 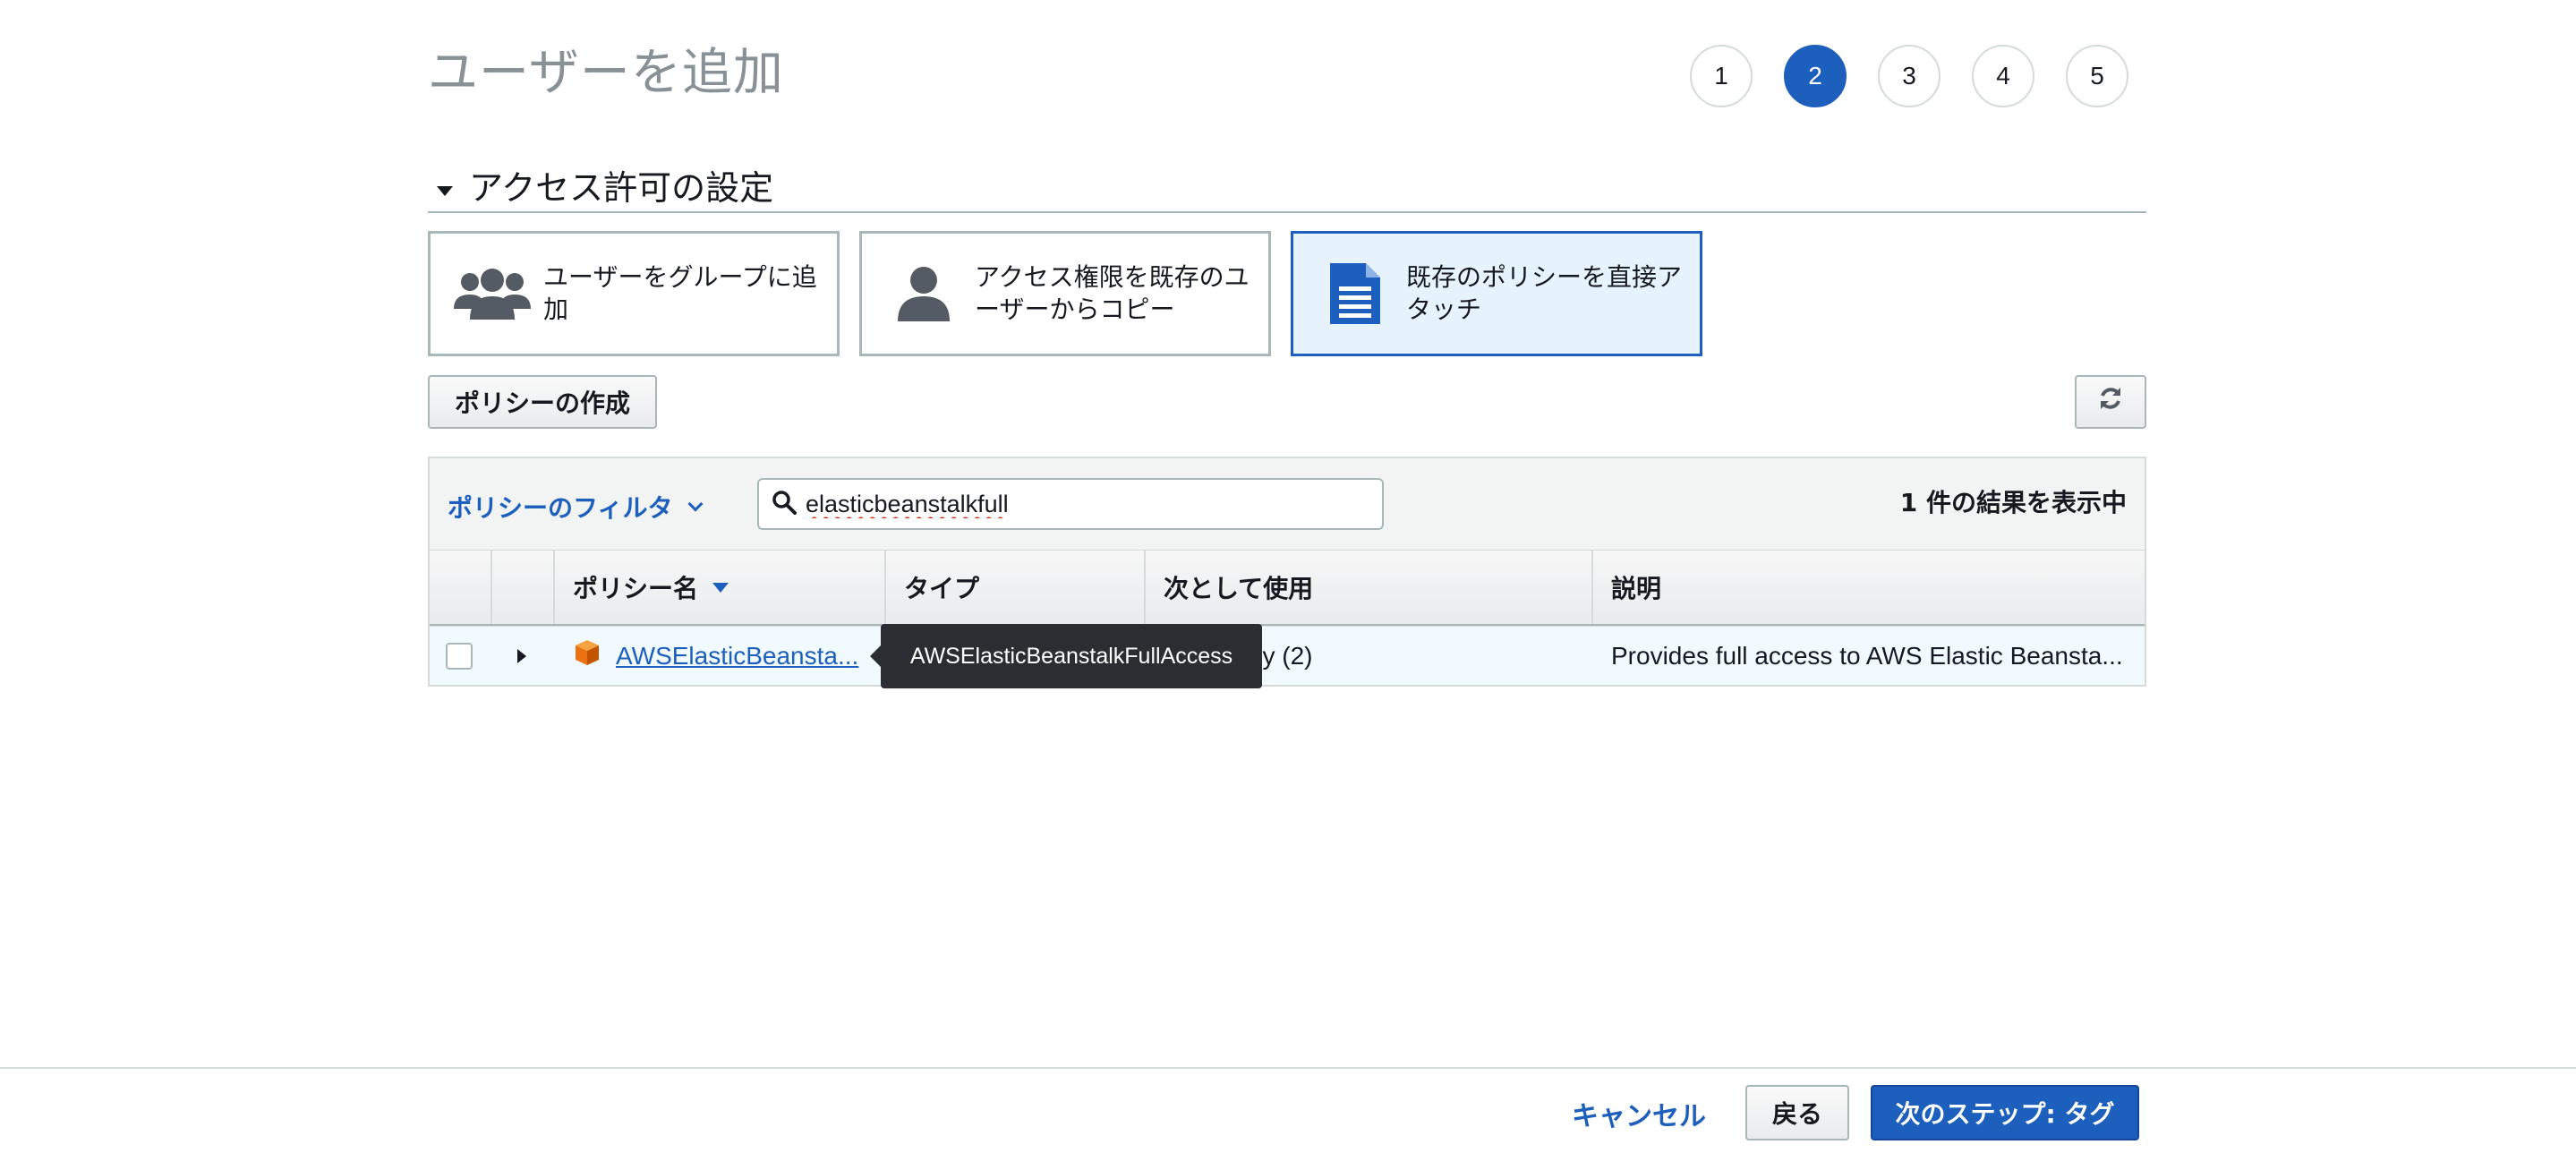 I want to click on section-title: アクセス許可の設定, so click(x=621, y=187).